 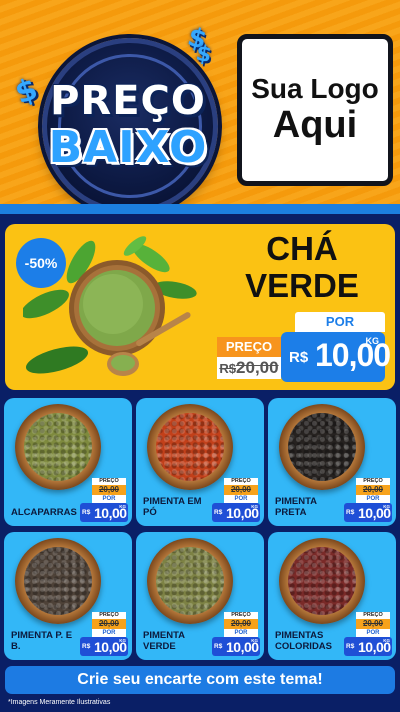 I want to click on old-price-tag: PREÇO R$20,00, so click(x=249, y=358).